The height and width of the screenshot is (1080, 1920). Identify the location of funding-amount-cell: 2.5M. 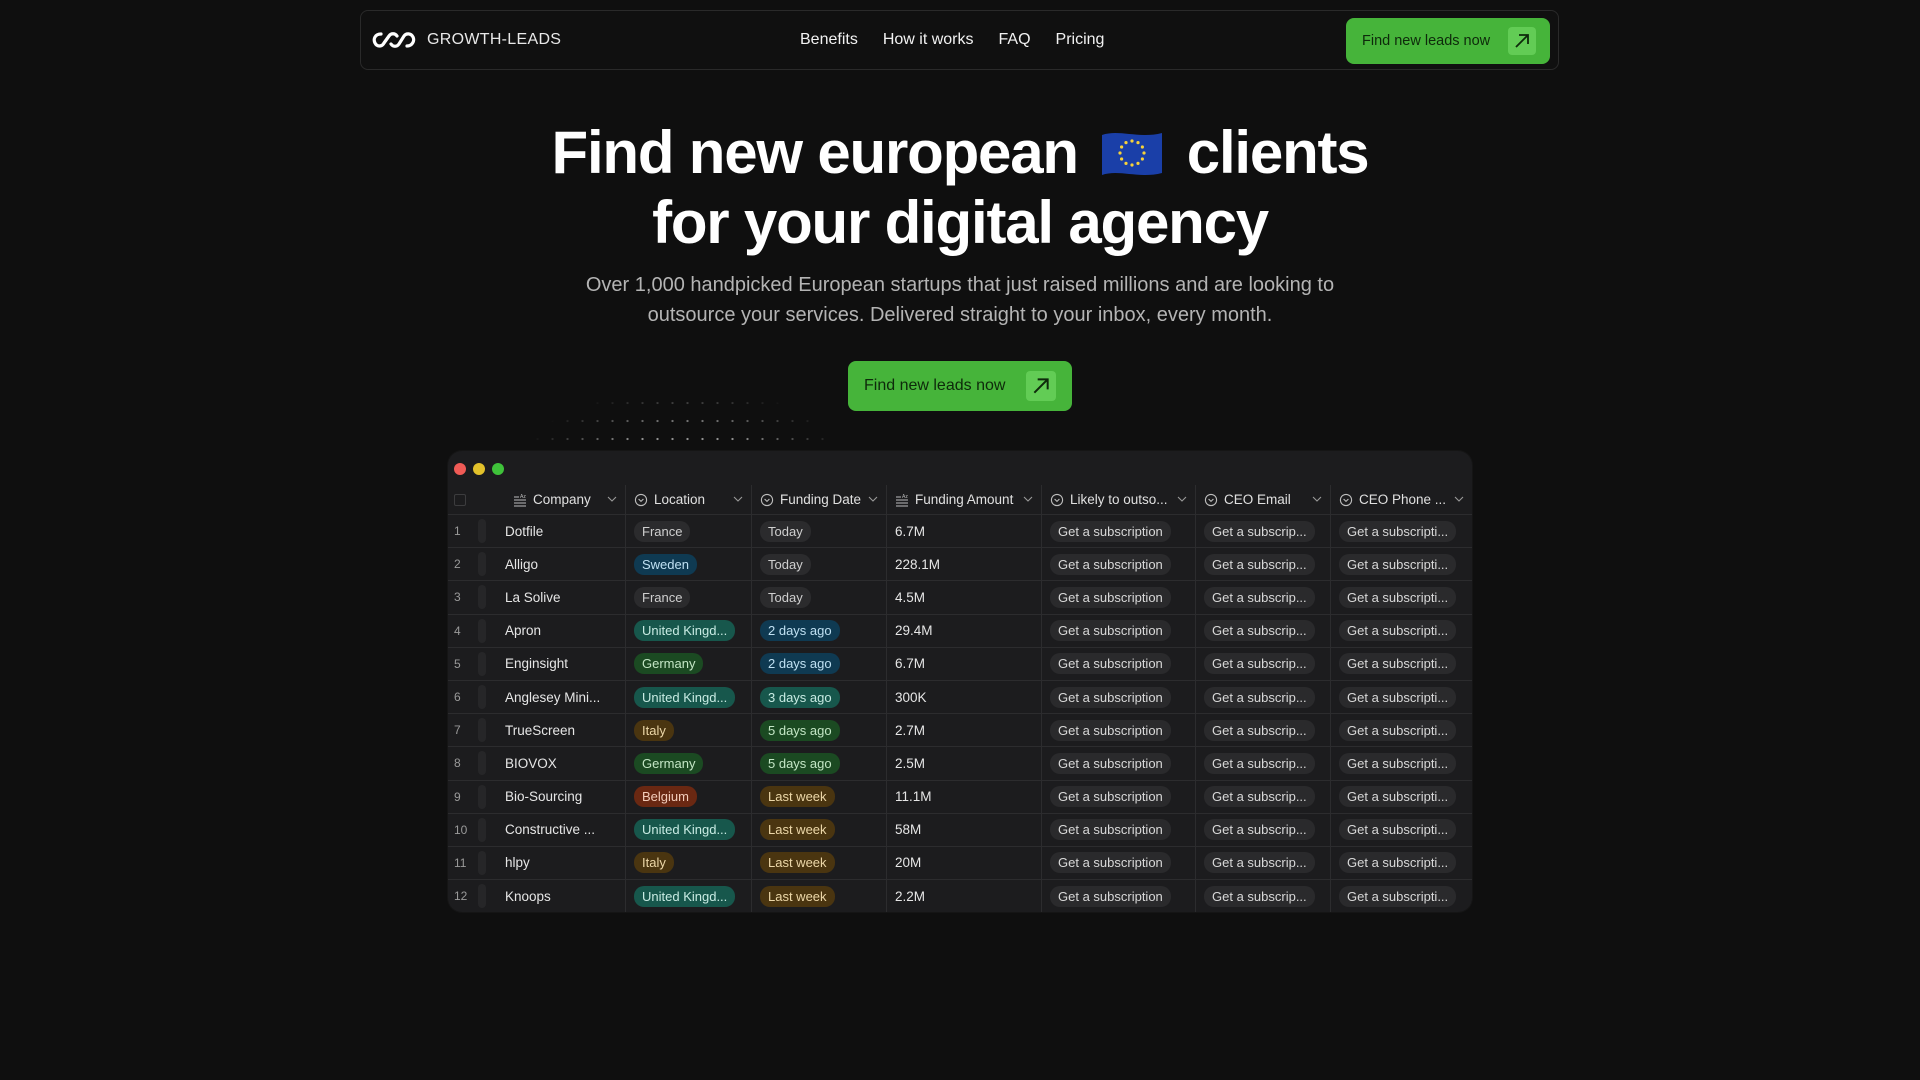
(964, 763).